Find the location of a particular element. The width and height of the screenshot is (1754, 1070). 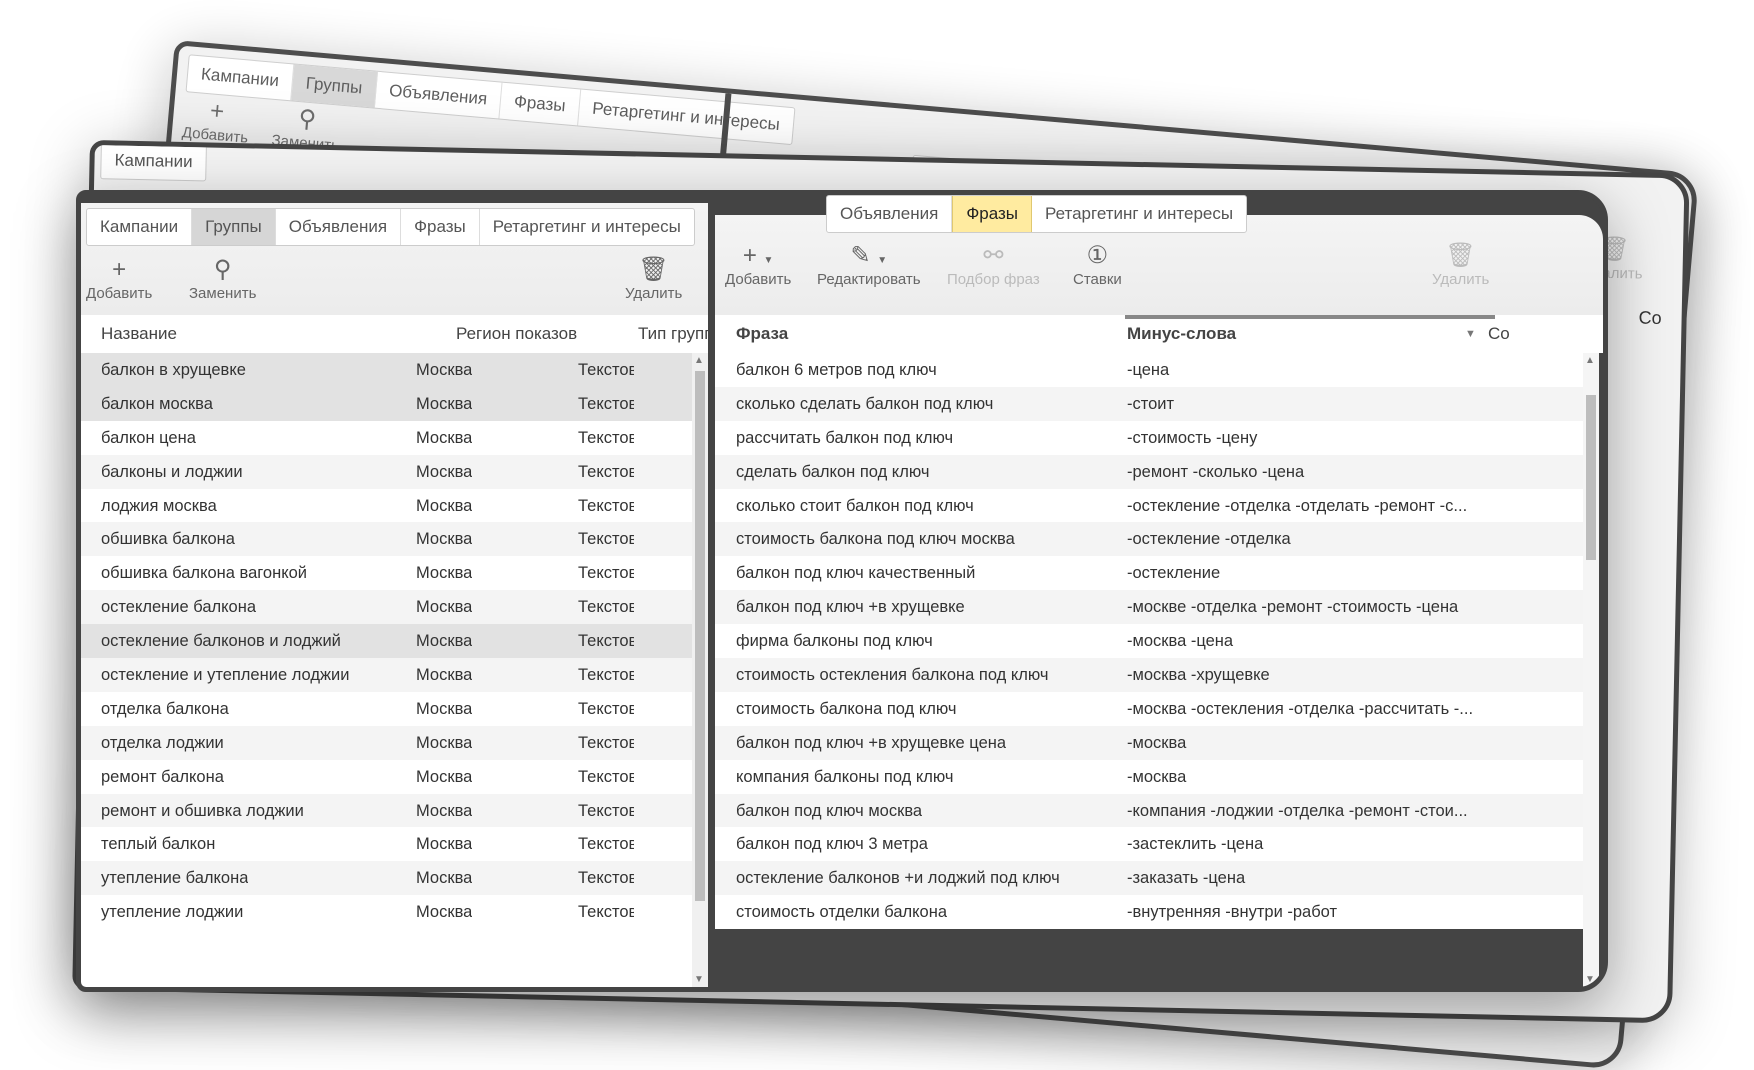

cell-minus: -ремонт -сколько -цена is located at coordinates (1216, 471).